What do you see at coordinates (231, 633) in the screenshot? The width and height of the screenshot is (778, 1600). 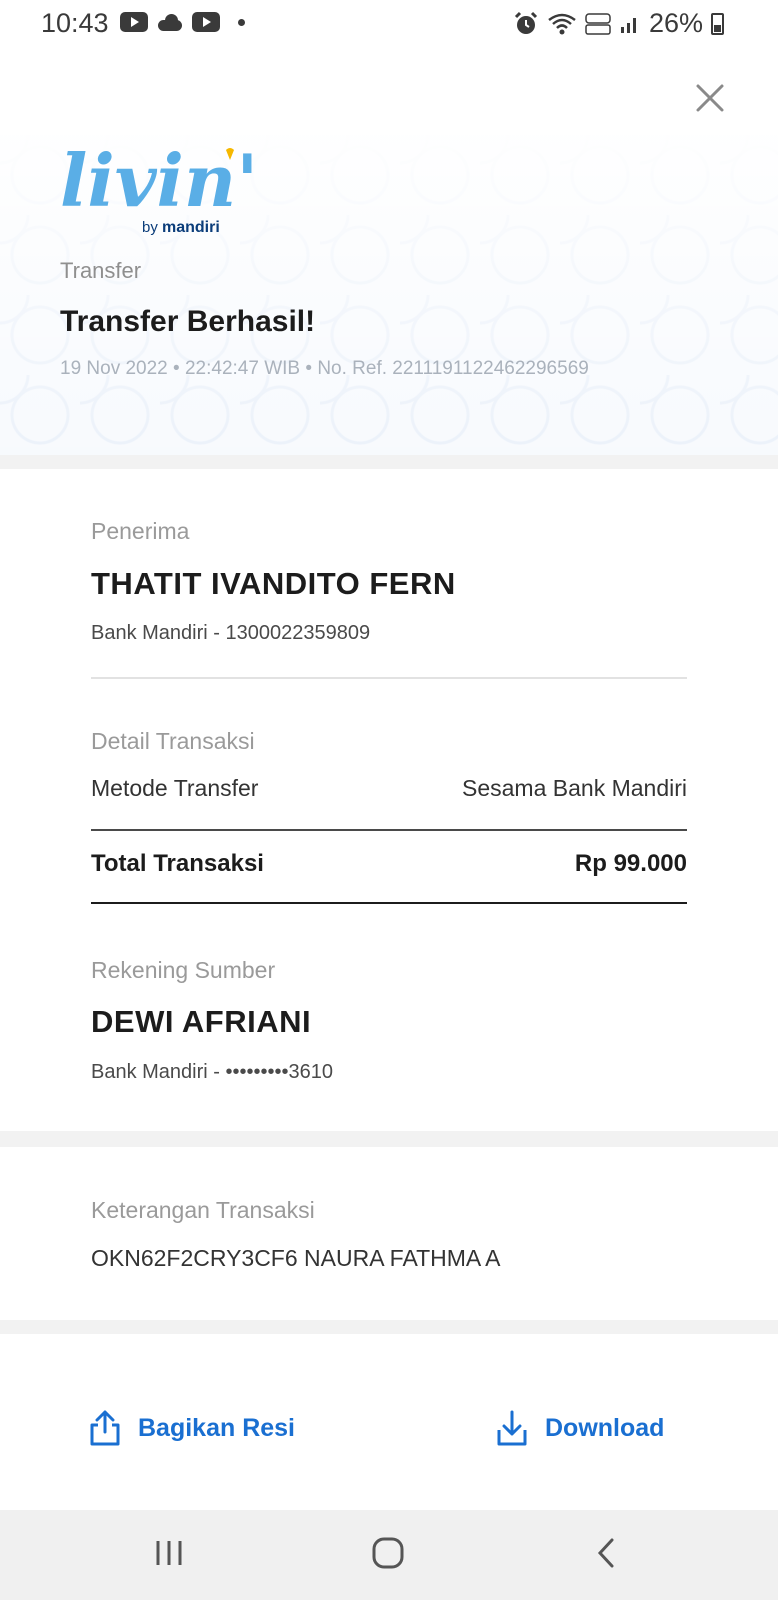 I see `recipient-account: Bank Mandiri - 1300022359809` at bounding box center [231, 633].